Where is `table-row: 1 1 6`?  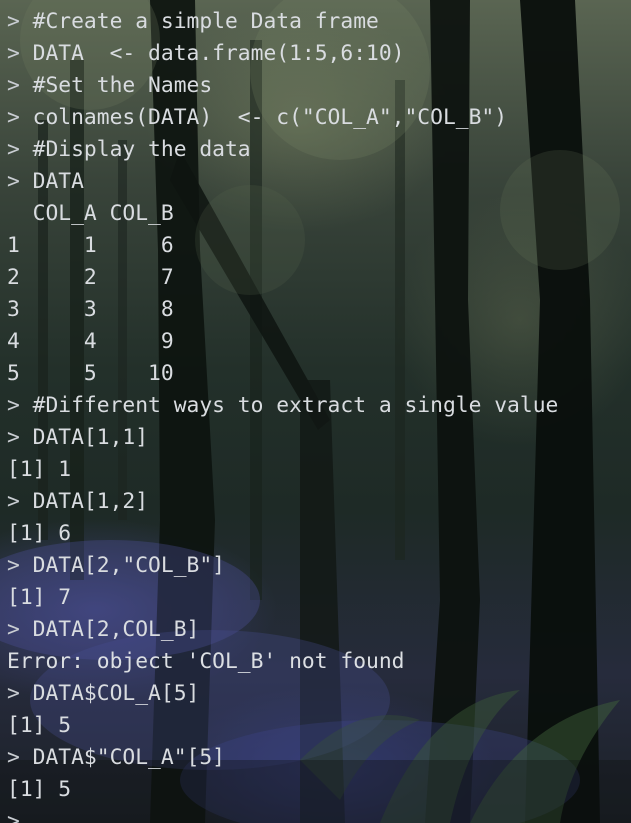 table-row: 1 1 6 is located at coordinates (90, 245).